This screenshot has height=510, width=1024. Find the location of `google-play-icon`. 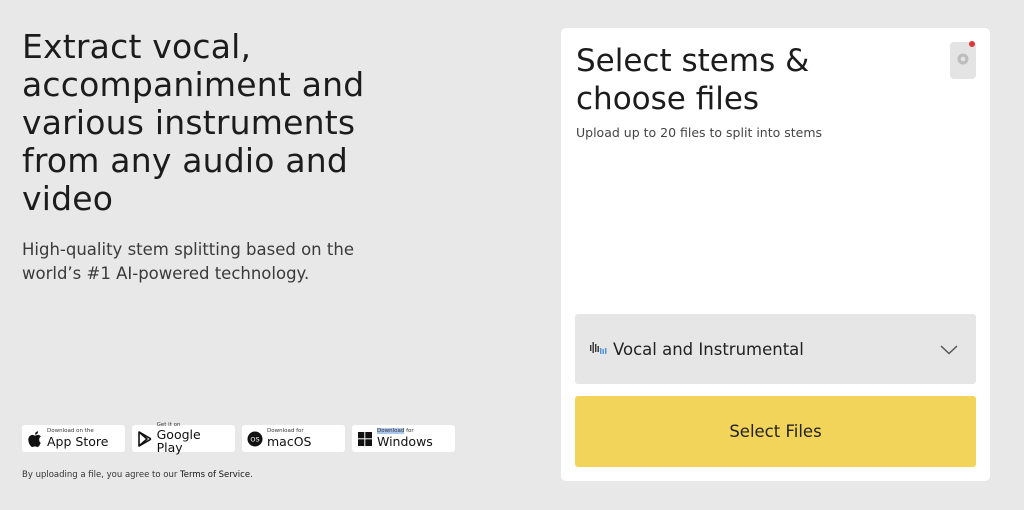

google-play-icon is located at coordinates (145, 438).